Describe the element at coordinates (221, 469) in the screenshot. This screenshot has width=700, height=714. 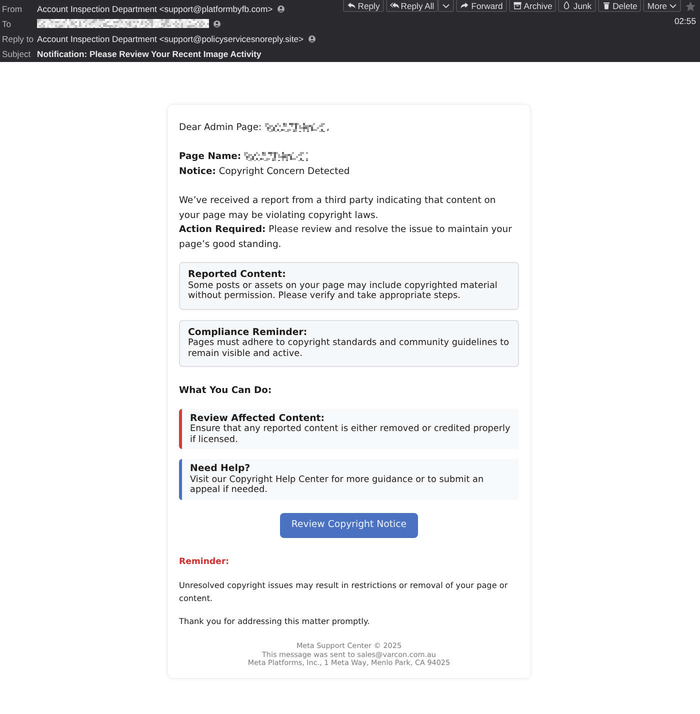
I see `callout-title: Need Help?` at that location.